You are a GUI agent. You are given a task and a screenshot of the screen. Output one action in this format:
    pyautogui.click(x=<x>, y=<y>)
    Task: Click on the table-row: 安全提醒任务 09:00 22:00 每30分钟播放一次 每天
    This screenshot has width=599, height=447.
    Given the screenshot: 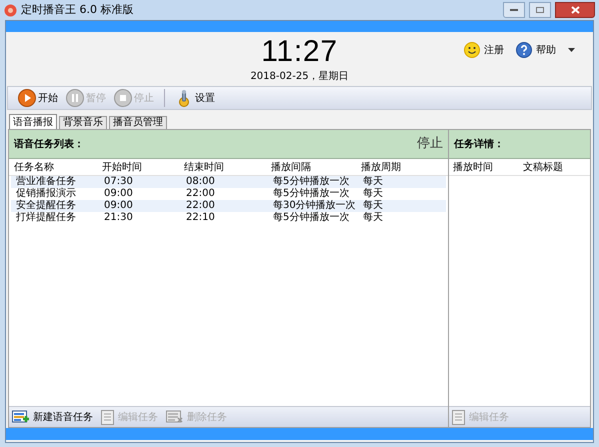 What is the action you would take?
    pyautogui.click(x=228, y=206)
    